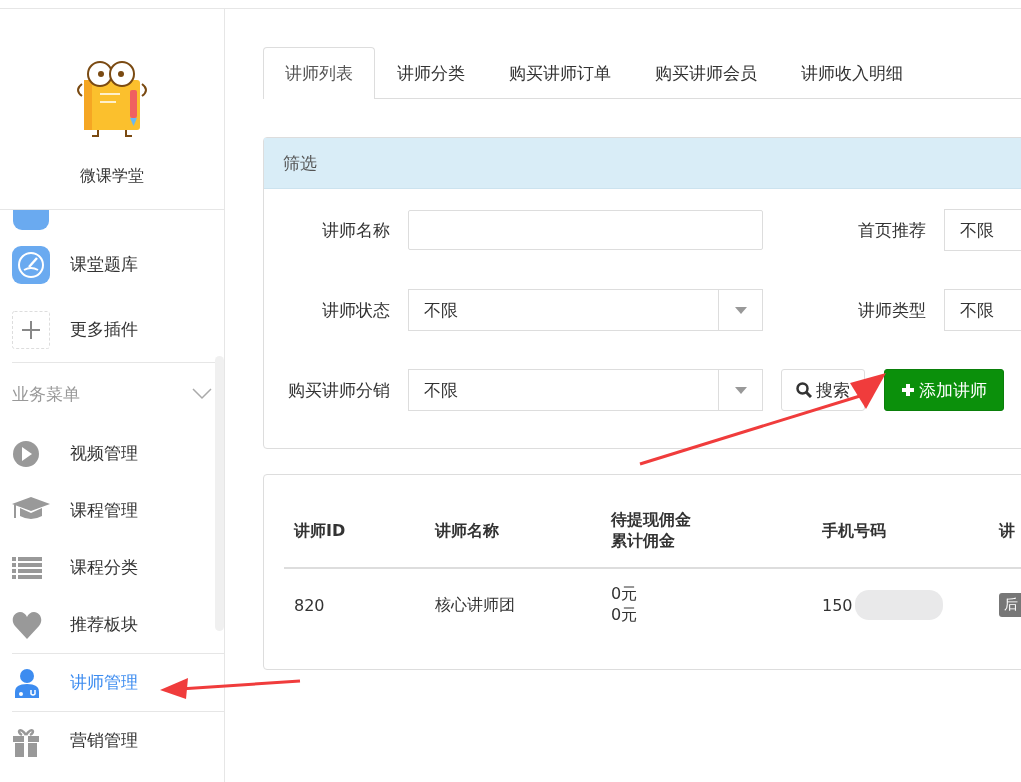 This screenshot has width=1021, height=782. What do you see at coordinates (585, 230) in the screenshot?
I see `text-field` at bounding box center [585, 230].